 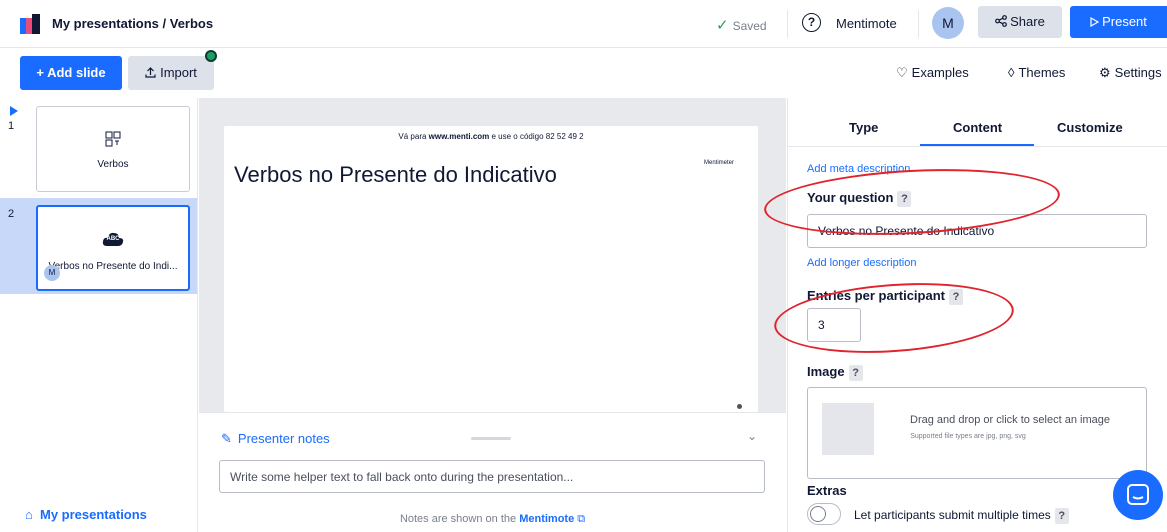 What do you see at coordinates (749, 26) in the screenshot?
I see `saved-label: Saved` at bounding box center [749, 26].